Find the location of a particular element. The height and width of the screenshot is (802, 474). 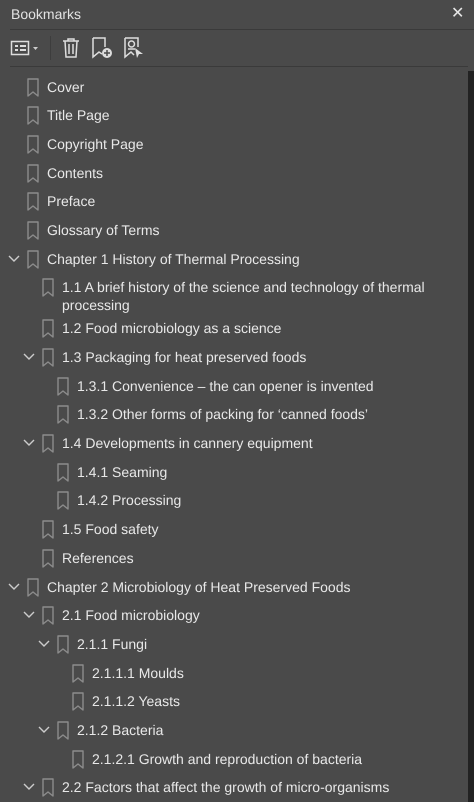

bookmark-label: 2.1.1 Fungi is located at coordinates (112, 643).